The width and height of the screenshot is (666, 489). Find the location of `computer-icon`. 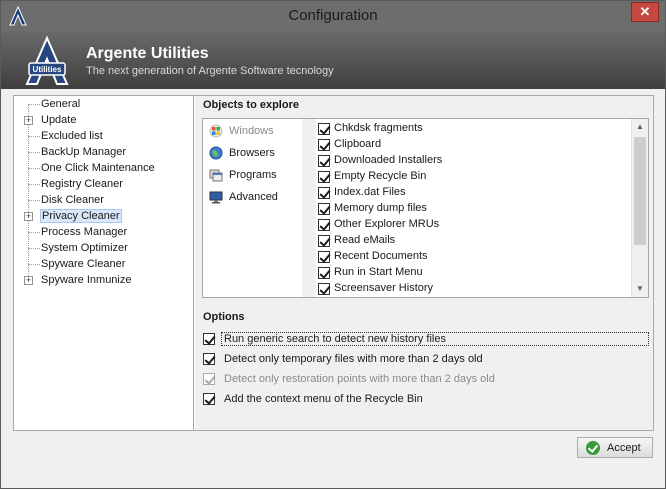

computer-icon is located at coordinates (216, 197).